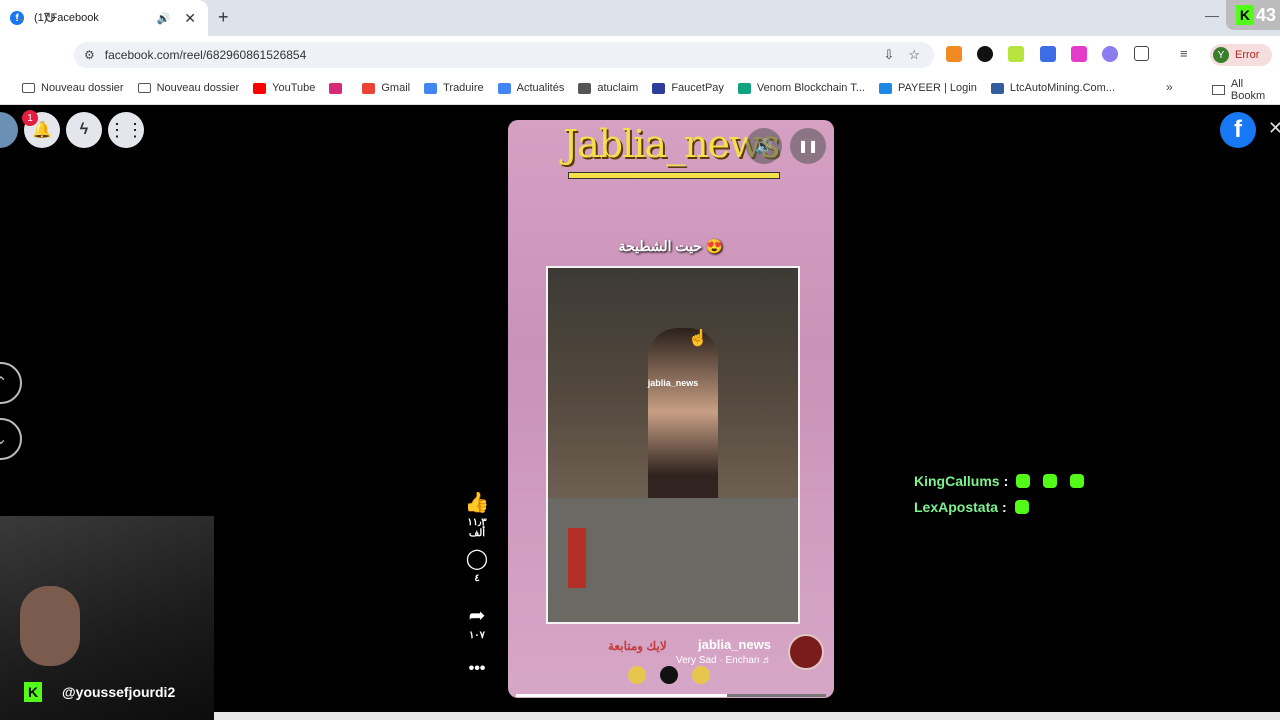  Describe the element at coordinates (997, 88) in the screenshot. I see `ltc-icon` at that location.